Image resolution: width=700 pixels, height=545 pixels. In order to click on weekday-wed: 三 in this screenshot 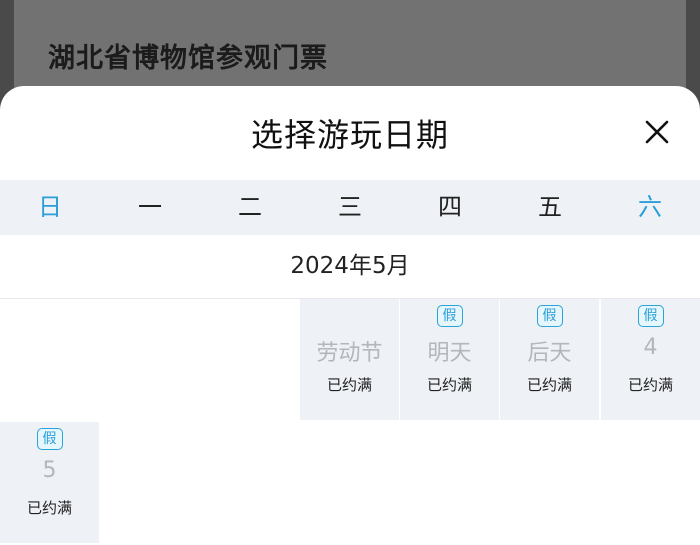, I will do `click(350, 207)`.